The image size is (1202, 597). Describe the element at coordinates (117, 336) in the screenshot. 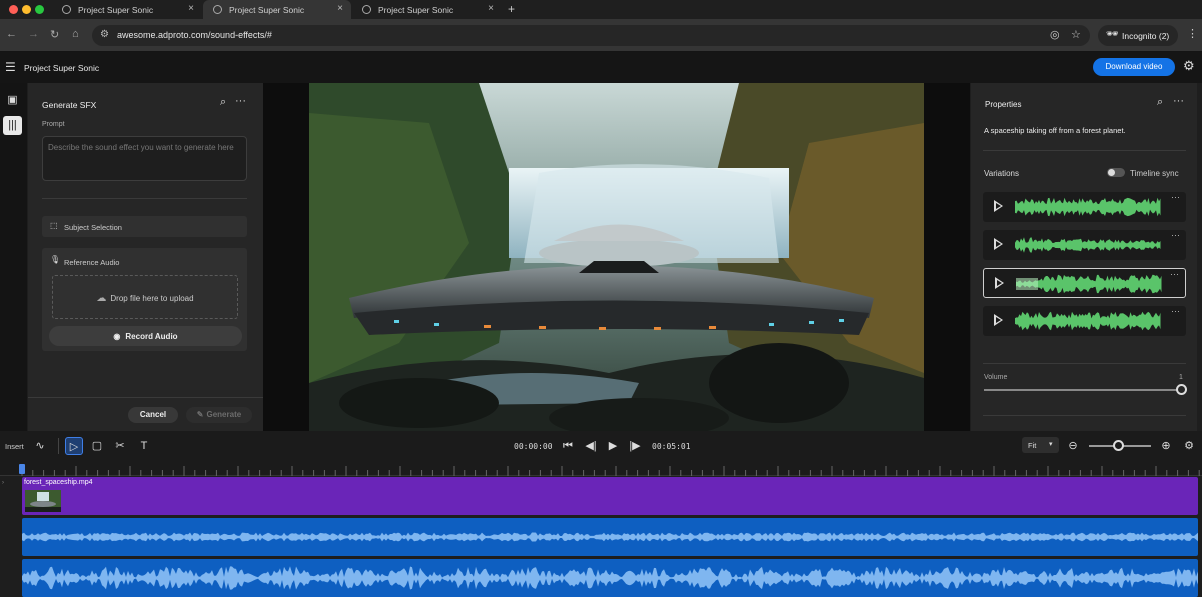

I see `record-icon: ◉` at that location.